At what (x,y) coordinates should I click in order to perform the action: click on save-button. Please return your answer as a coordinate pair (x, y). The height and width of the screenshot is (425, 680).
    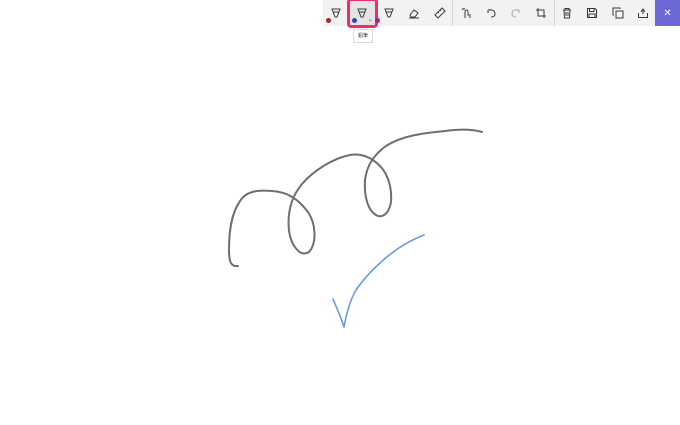
    Looking at the image, I should click on (592, 13).